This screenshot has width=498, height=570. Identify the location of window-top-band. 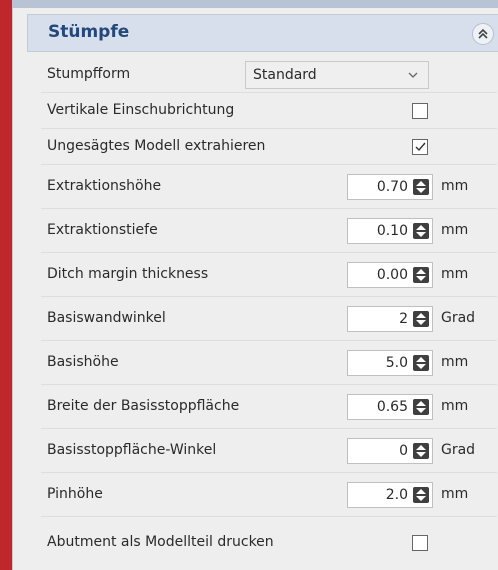
(255, 4).